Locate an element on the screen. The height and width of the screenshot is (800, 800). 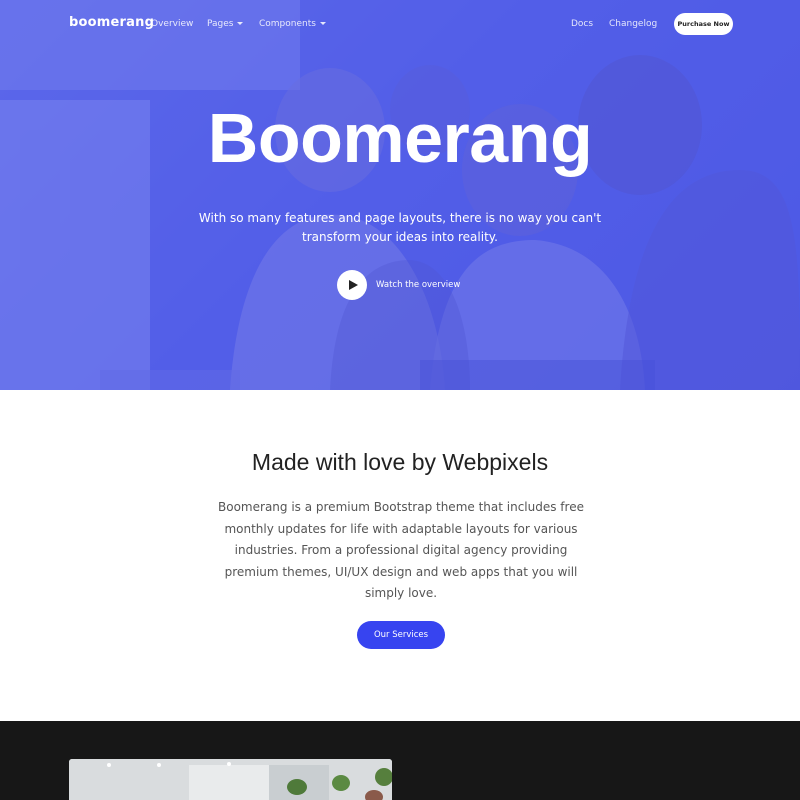
play-icon is located at coordinates (353, 285).